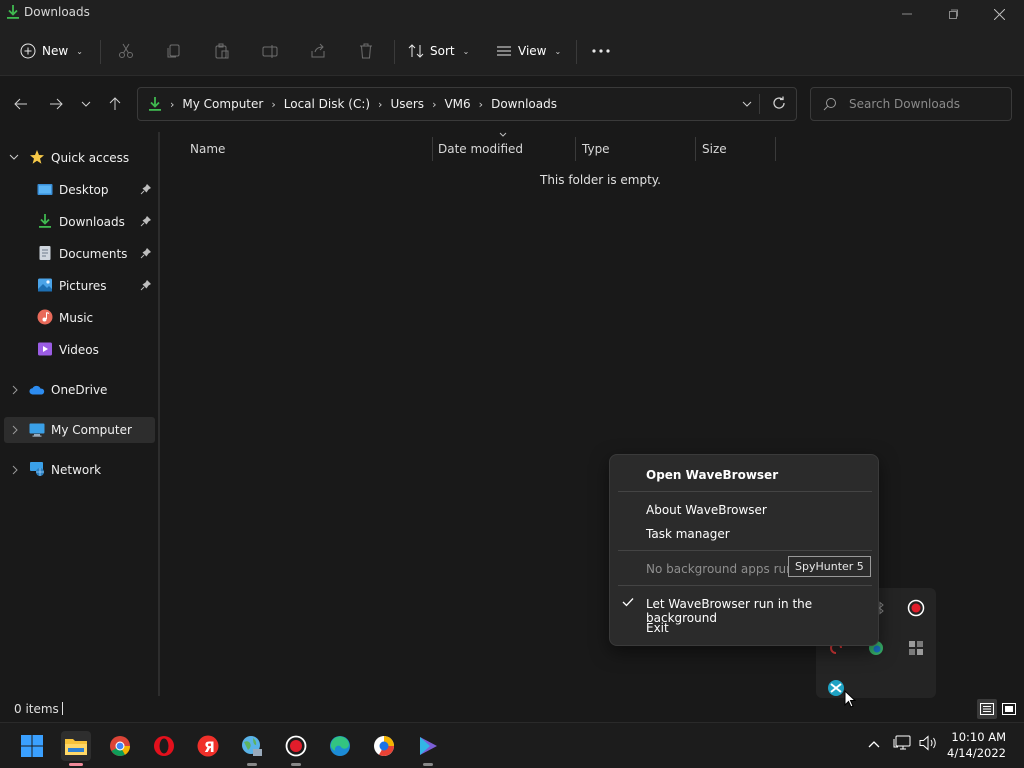 The width and height of the screenshot is (1024, 768). I want to click on menu-exit: Exit, so click(657, 628).